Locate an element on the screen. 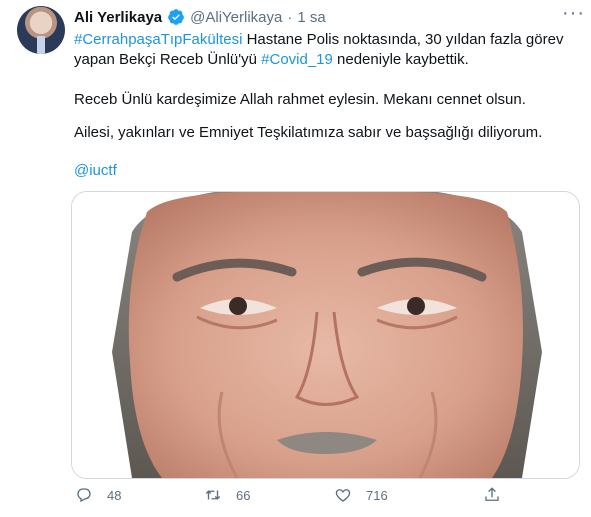 This screenshot has height=517, width=591. hashtag-link: #Covid_19 is located at coordinates (297, 59).